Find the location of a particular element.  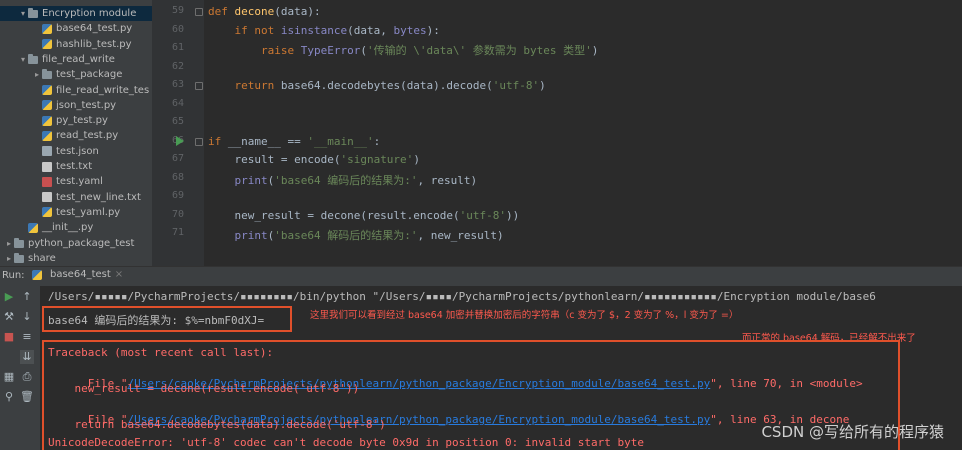

tree-item: py_test.py is located at coordinates (76, 120).